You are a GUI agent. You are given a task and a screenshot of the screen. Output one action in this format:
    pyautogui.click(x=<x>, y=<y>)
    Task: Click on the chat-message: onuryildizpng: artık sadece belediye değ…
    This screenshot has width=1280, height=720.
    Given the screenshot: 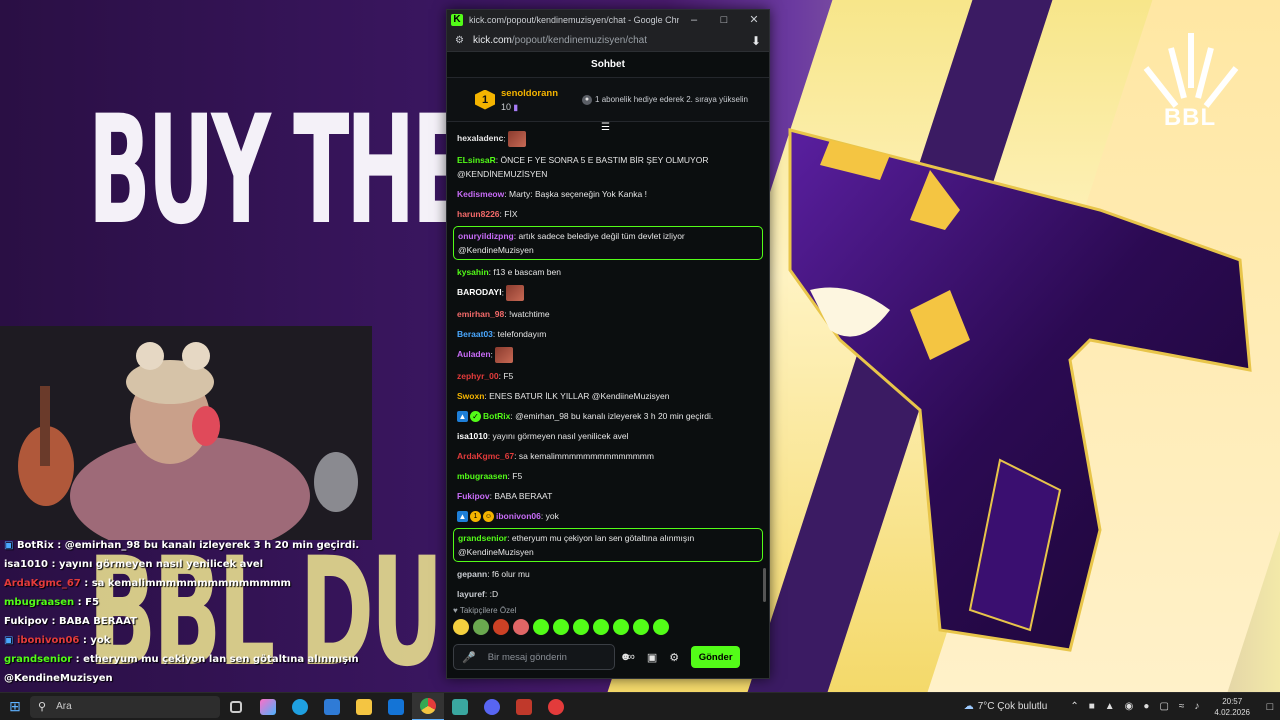 What is the action you would take?
    pyautogui.click(x=608, y=243)
    